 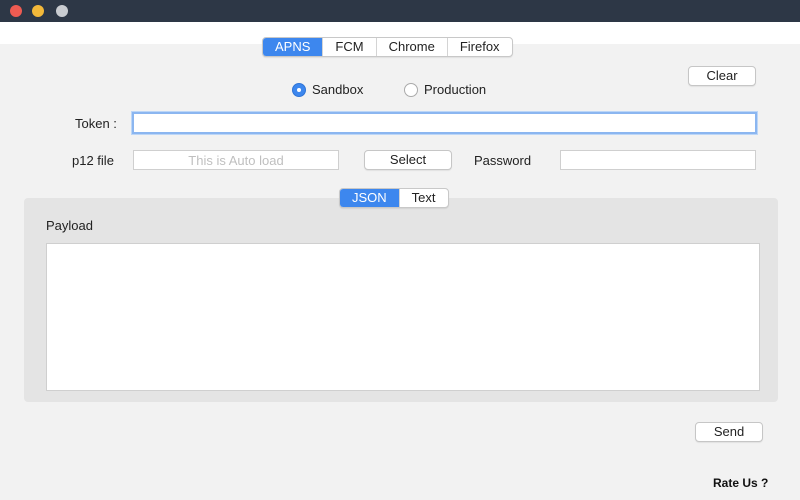 I want to click on radio-unchecked-icon, so click(x=411, y=89).